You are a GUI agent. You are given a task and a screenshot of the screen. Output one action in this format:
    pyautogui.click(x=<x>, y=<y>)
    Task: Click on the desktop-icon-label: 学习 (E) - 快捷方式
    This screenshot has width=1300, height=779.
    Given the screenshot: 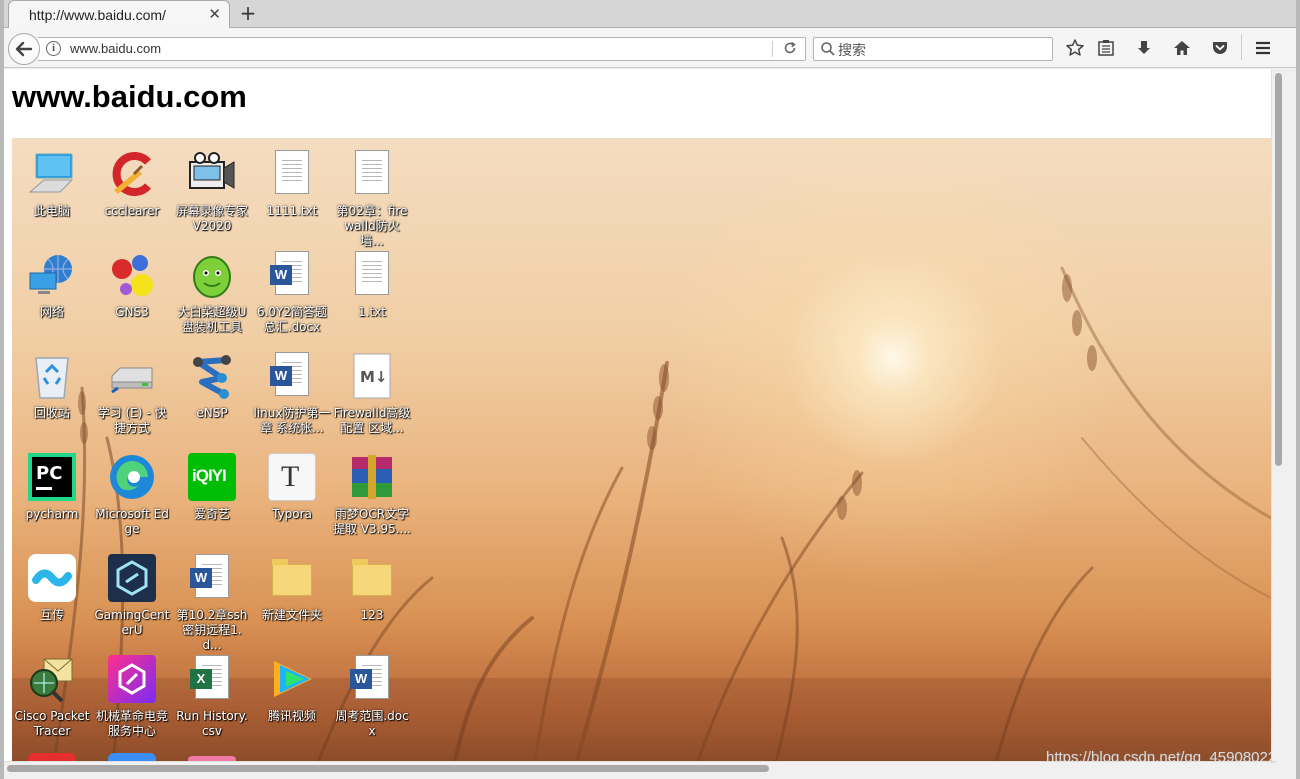 What is the action you would take?
    pyautogui.click(x=132, y=420)
    